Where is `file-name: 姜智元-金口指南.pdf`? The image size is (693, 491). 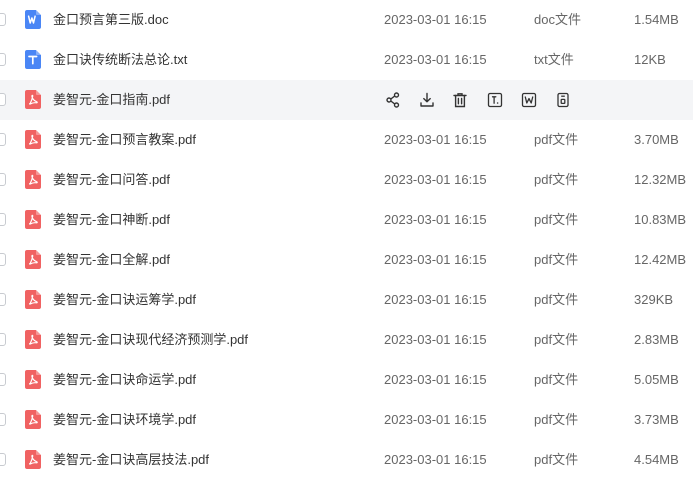
file-name: 姜智元-金口指南.pdf is located at coordinates (111, 100).